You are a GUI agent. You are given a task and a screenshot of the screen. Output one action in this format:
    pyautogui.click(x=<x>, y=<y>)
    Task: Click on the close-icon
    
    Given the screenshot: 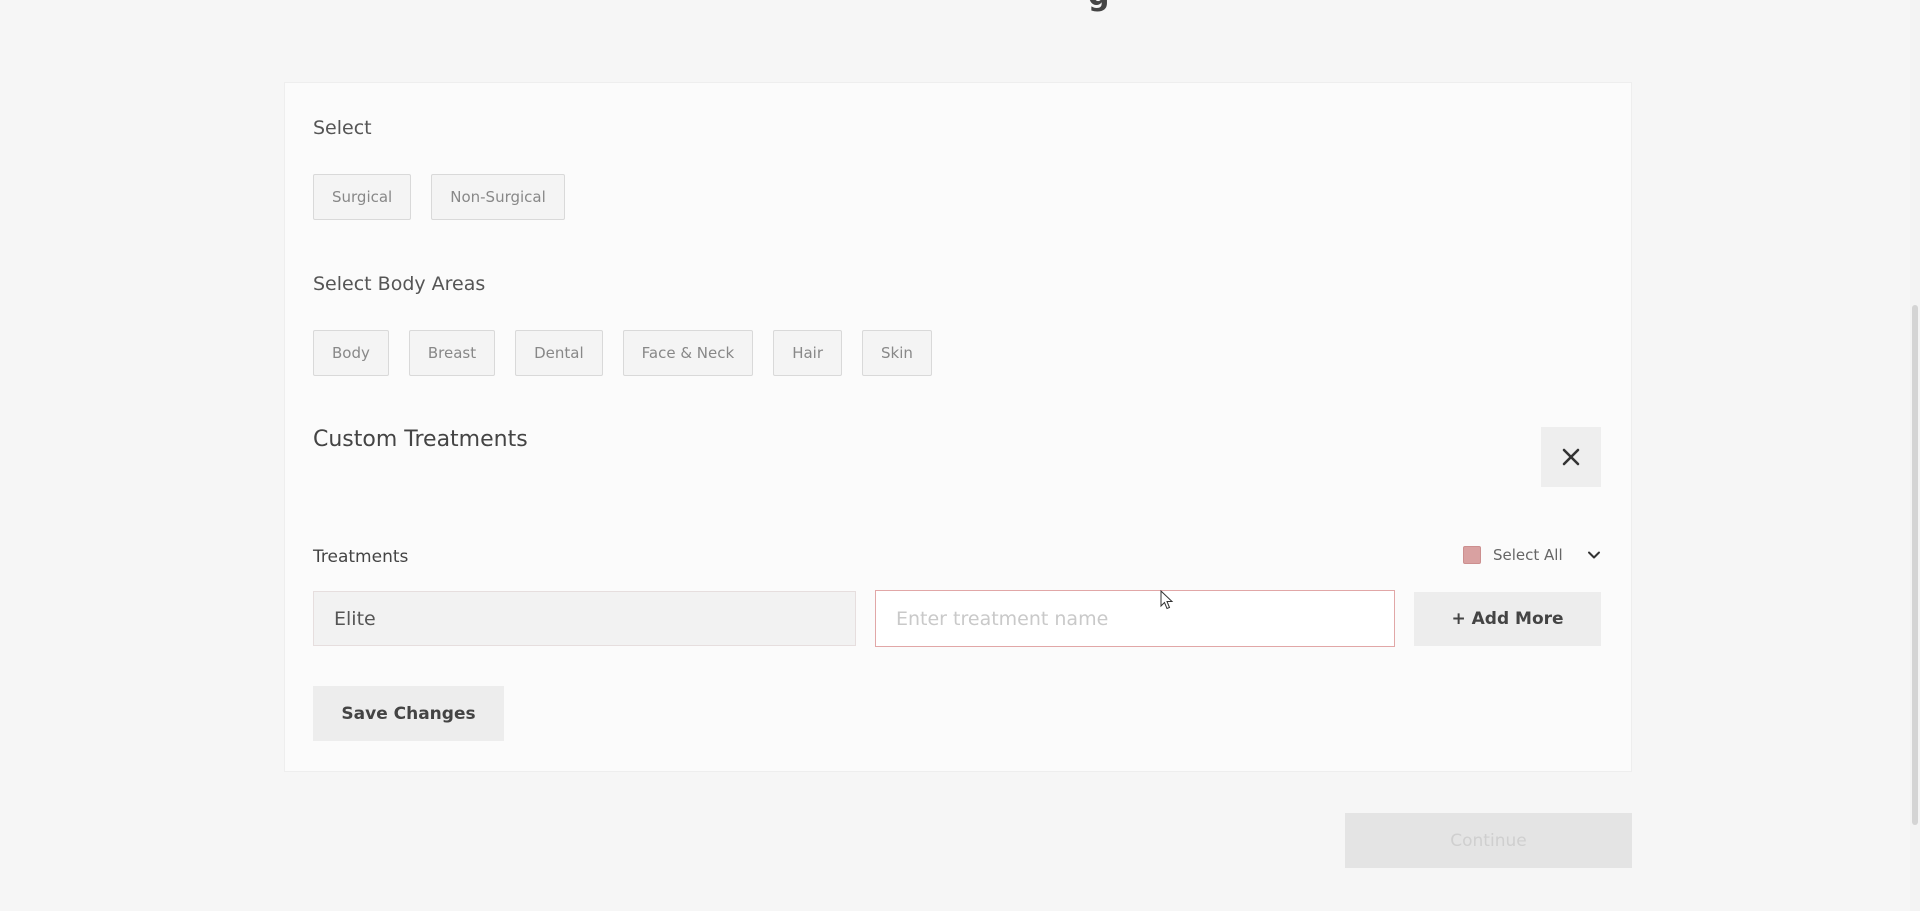 What is the action you would take?
    pyautogui.click(x=1571, y=457)
    